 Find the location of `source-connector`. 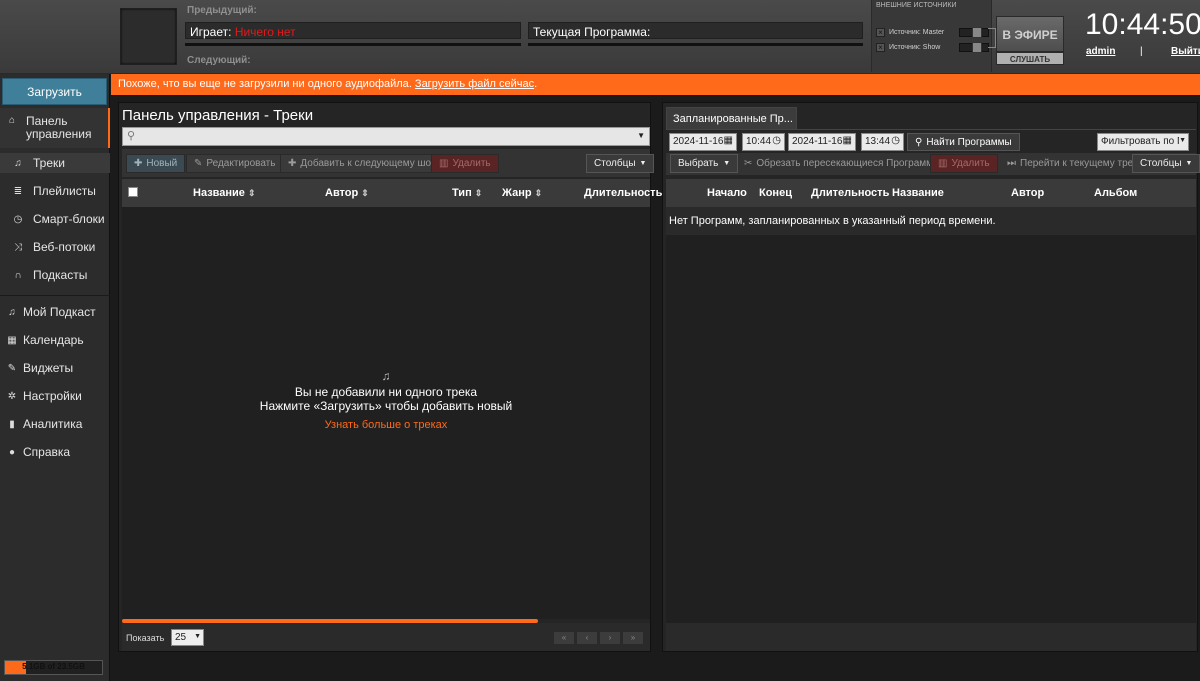

source-connector is located at coordinates (992, 38).